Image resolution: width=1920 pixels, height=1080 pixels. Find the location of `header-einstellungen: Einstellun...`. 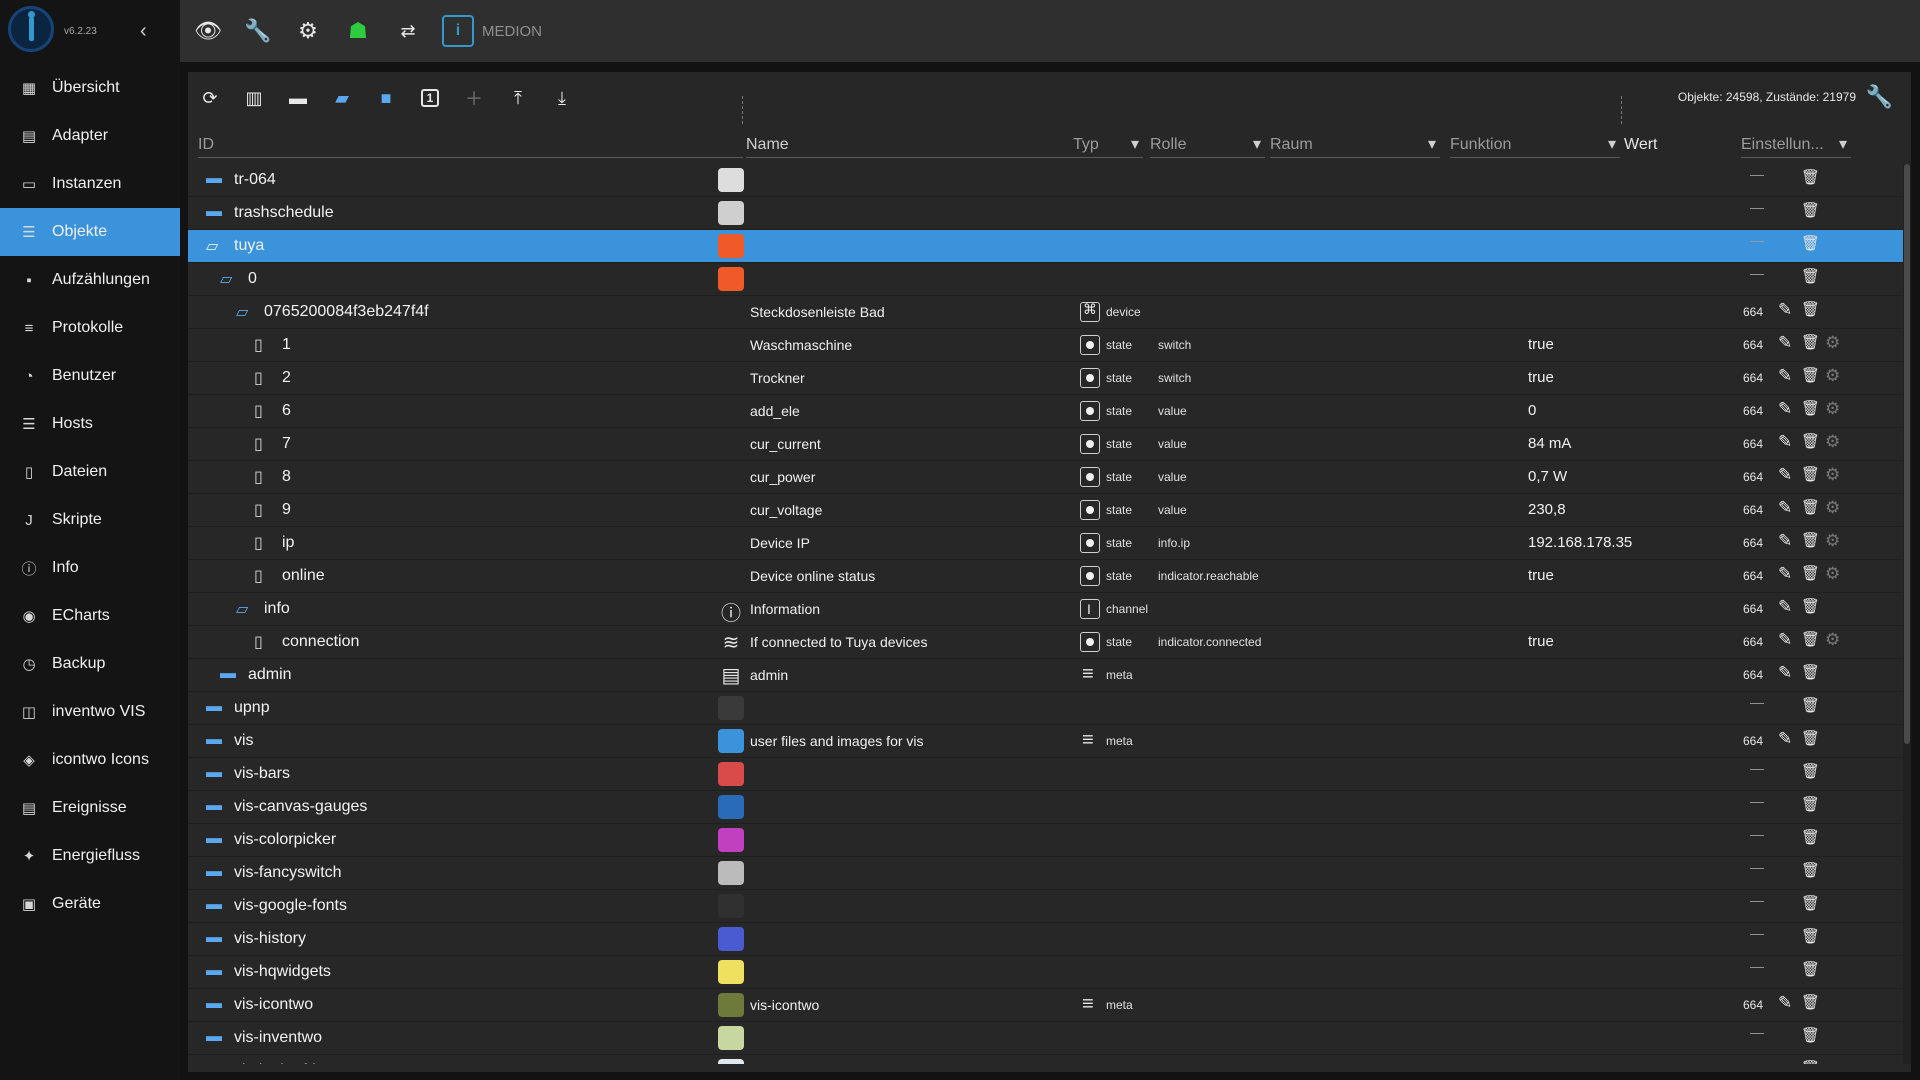

header-einstellungen: Einstellun... is located at coordinates (1796, 145).